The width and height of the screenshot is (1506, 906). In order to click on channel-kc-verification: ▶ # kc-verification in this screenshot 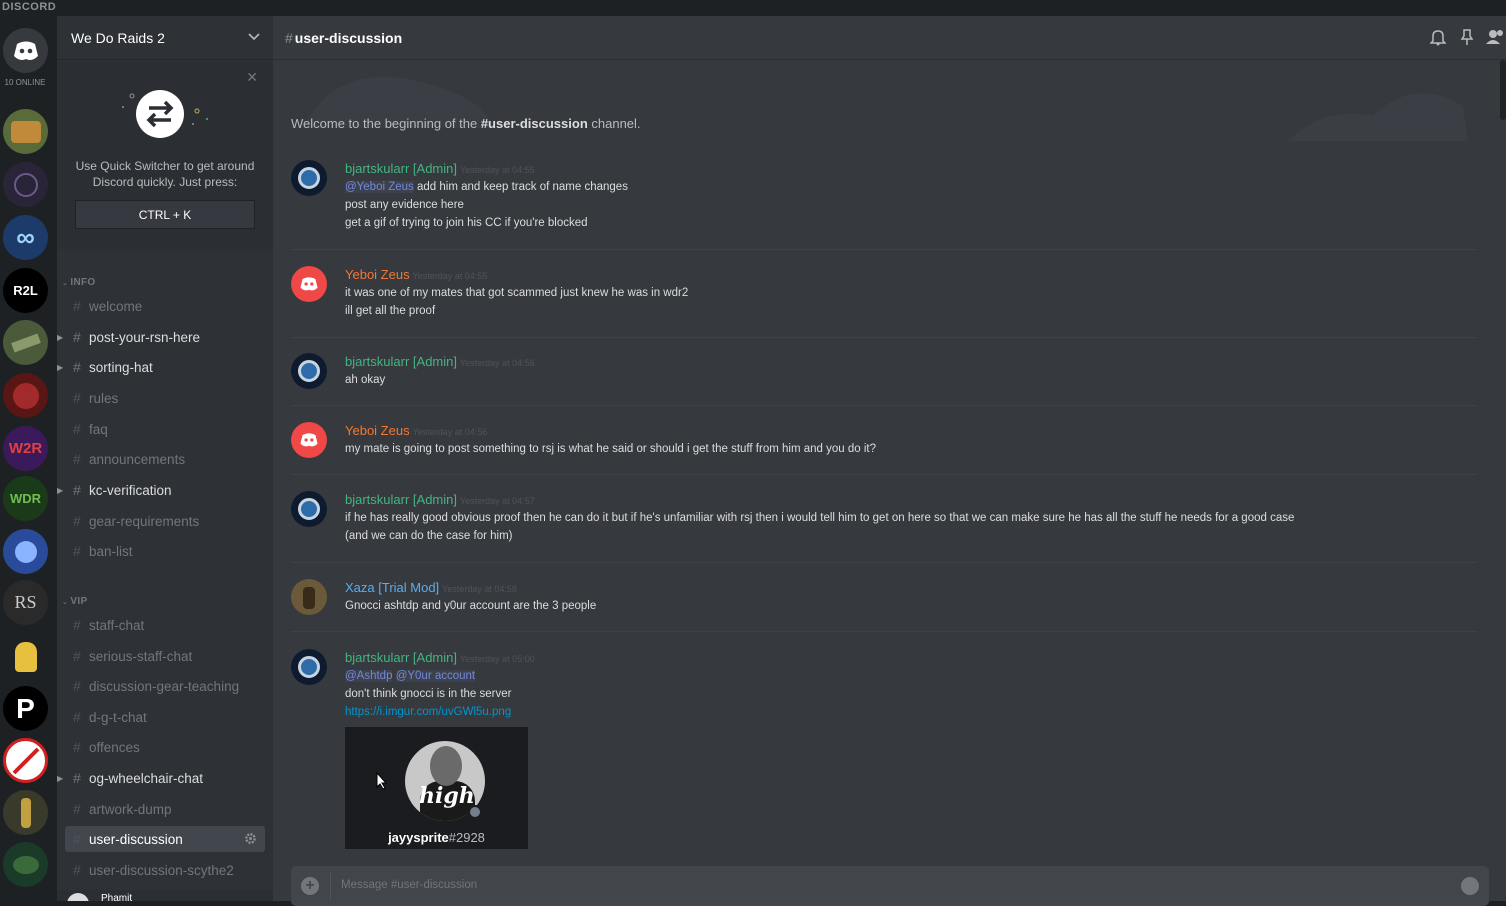, I will do `click(161, 490)`.